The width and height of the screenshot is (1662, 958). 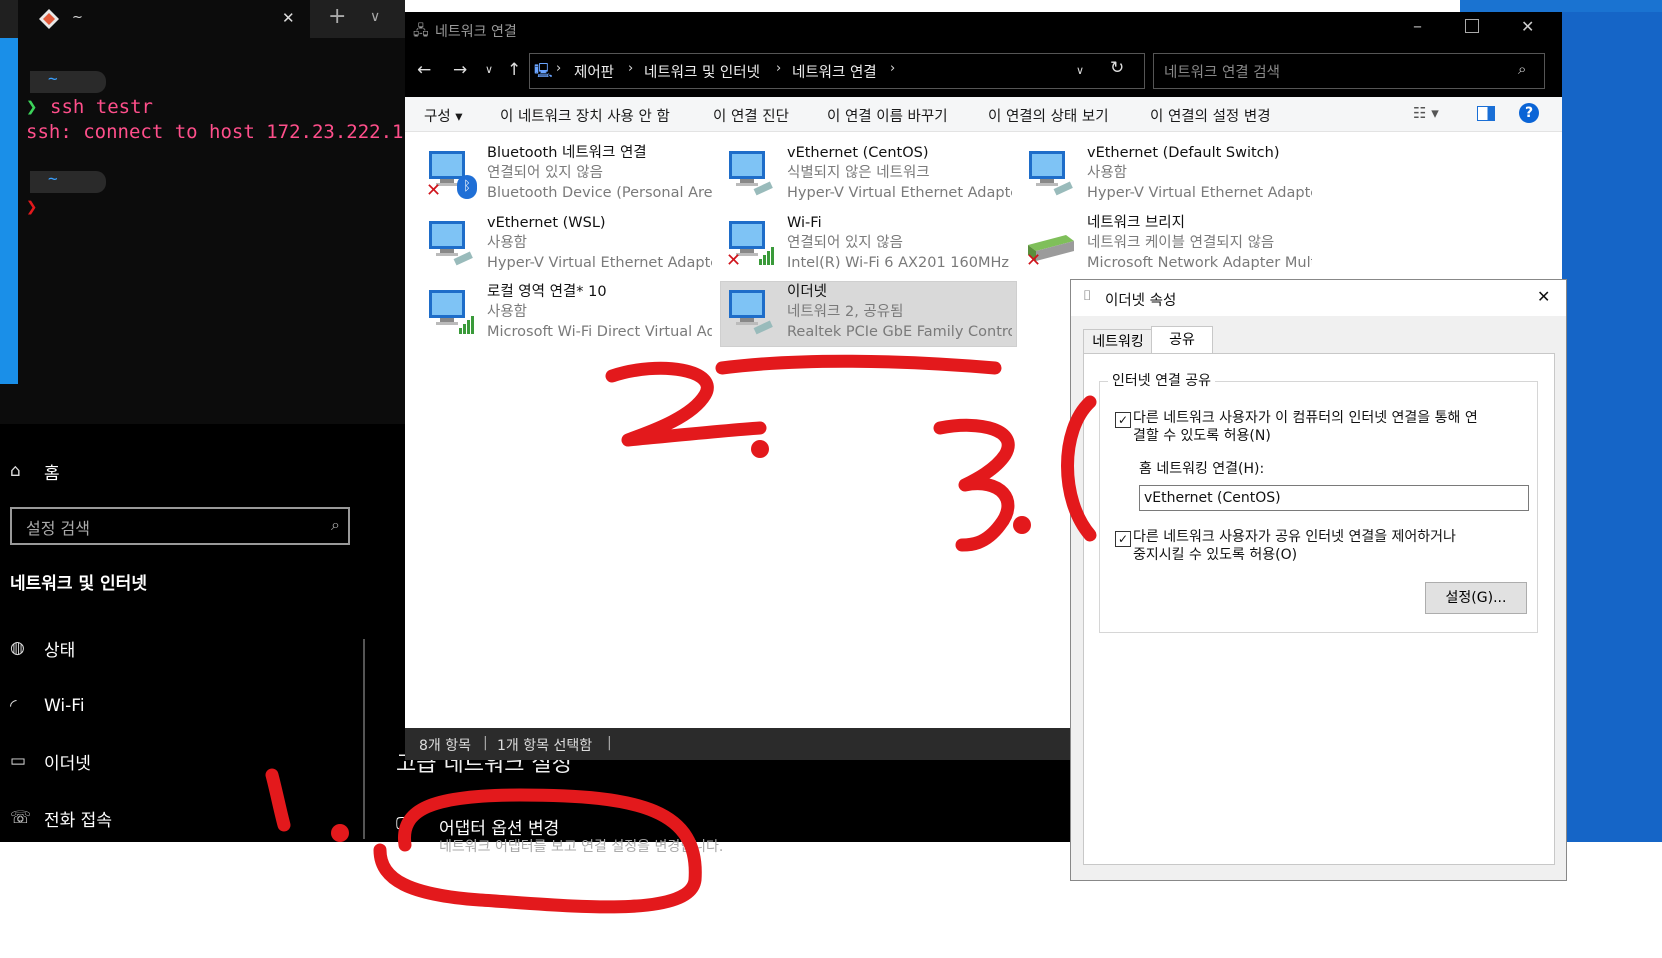 What do you see at coordinates (375, 17) in the screenshot?
I see `chevron-down-icon: ∨` at bounding box center [375, 17].